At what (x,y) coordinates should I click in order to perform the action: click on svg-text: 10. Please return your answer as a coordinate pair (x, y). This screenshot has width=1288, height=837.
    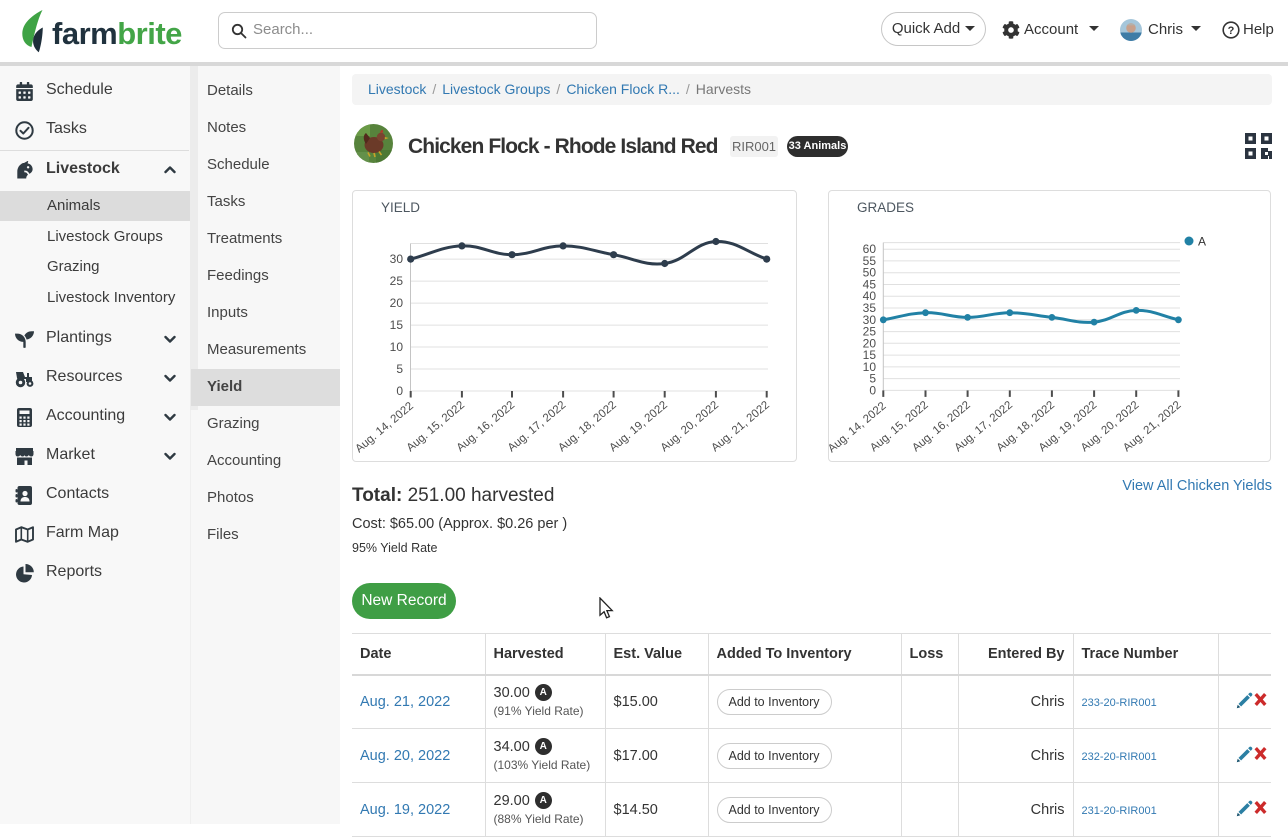
    Looking at the image, I should click on (397, 347).